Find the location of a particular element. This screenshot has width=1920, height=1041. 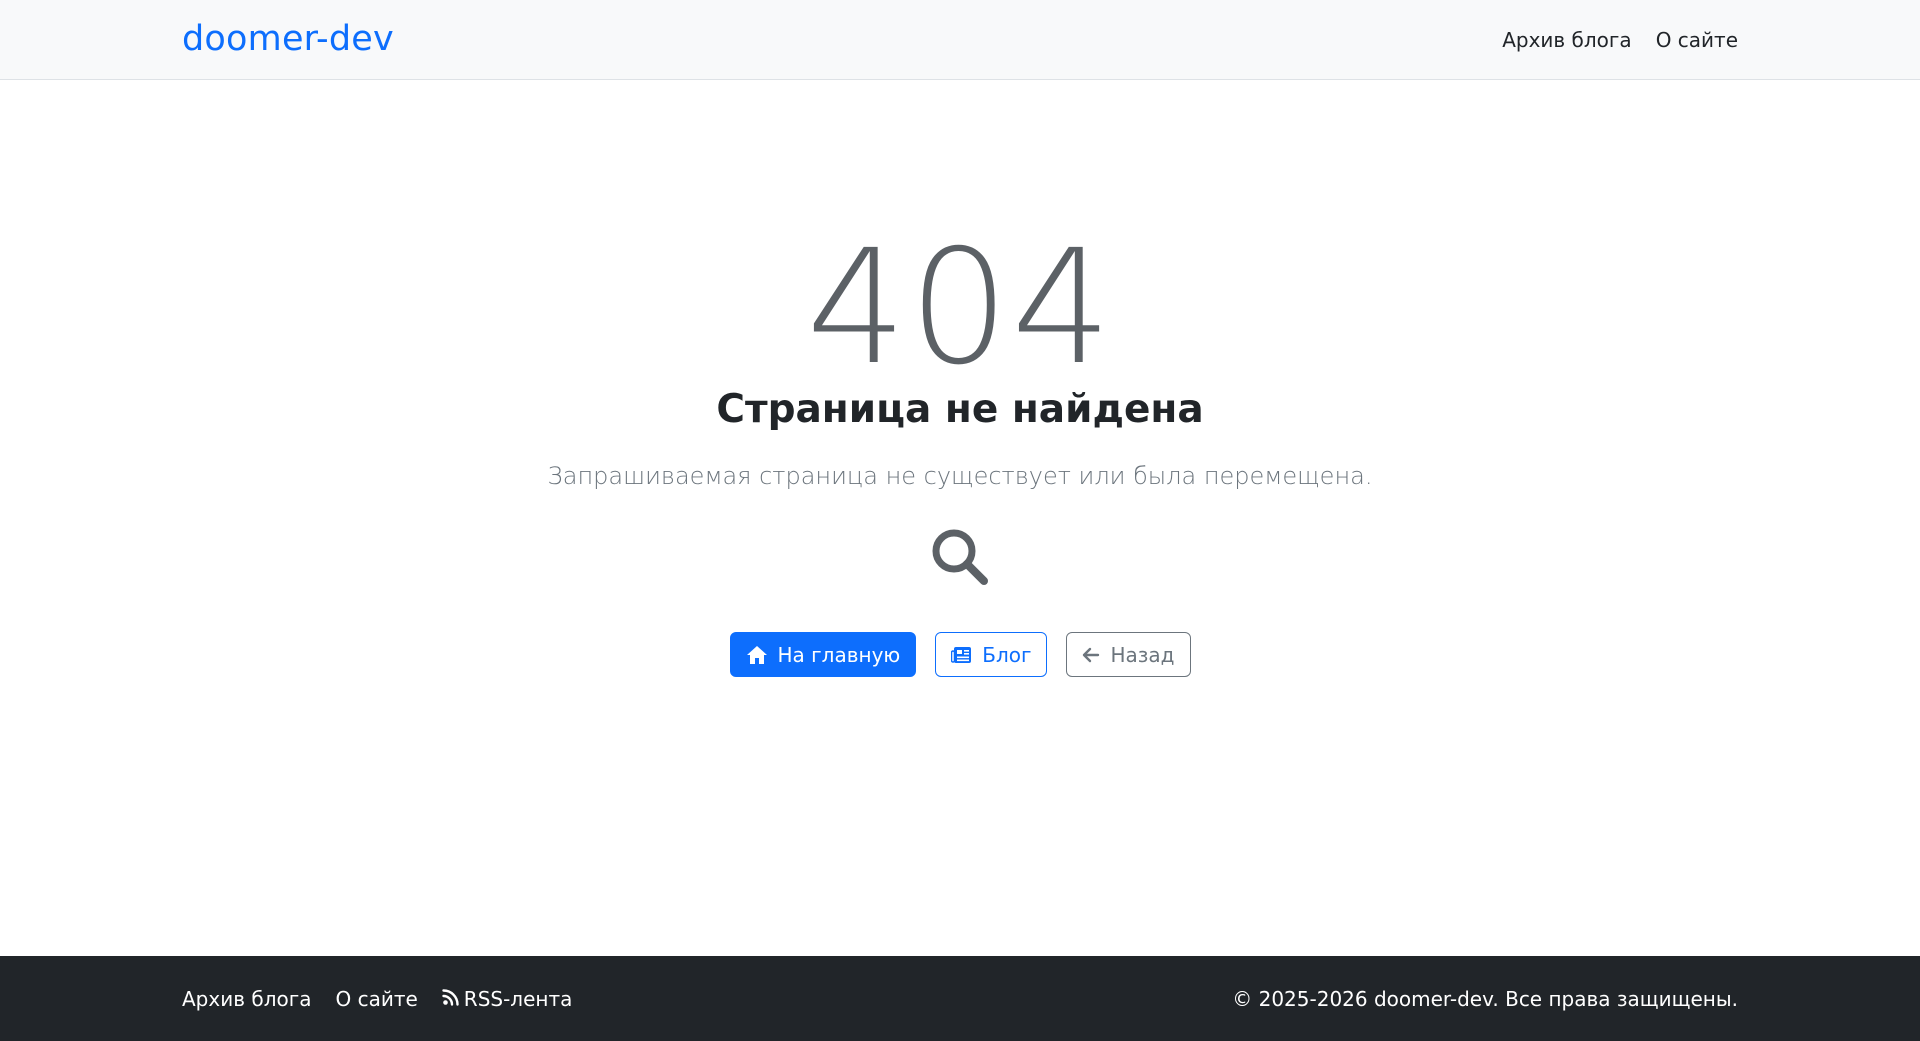

blog-button-label: Блог is located at coordinates (1007, 654).